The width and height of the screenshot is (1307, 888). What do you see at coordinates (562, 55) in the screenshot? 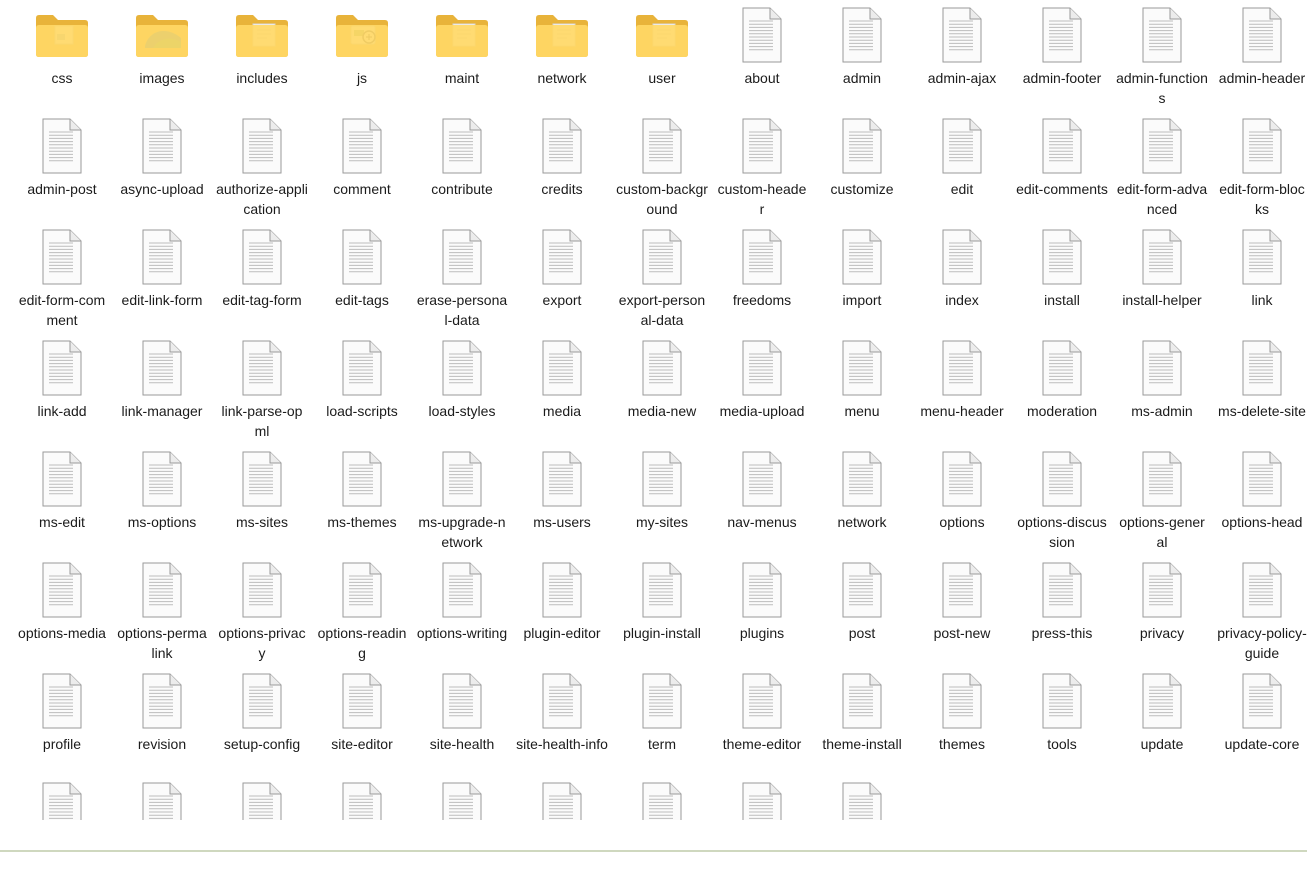
I see `folder-item: network` at bounding box center [562, 55].